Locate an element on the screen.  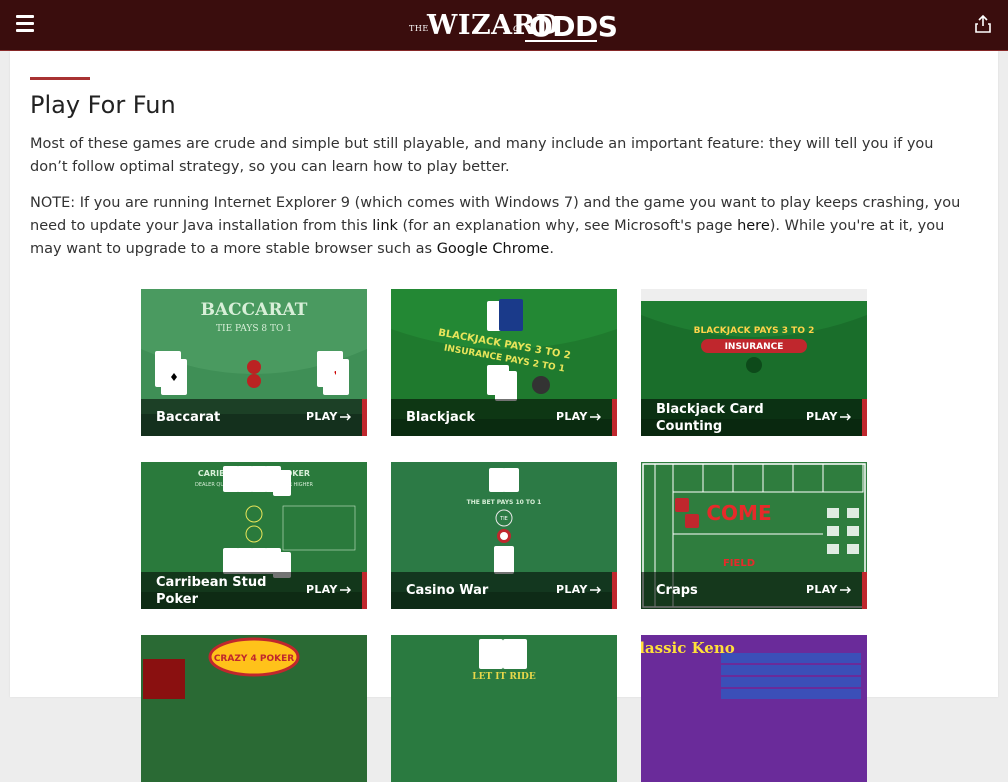
game-tile-let-it-ride: LET IT RIDE is located at coordinates (504, 708).